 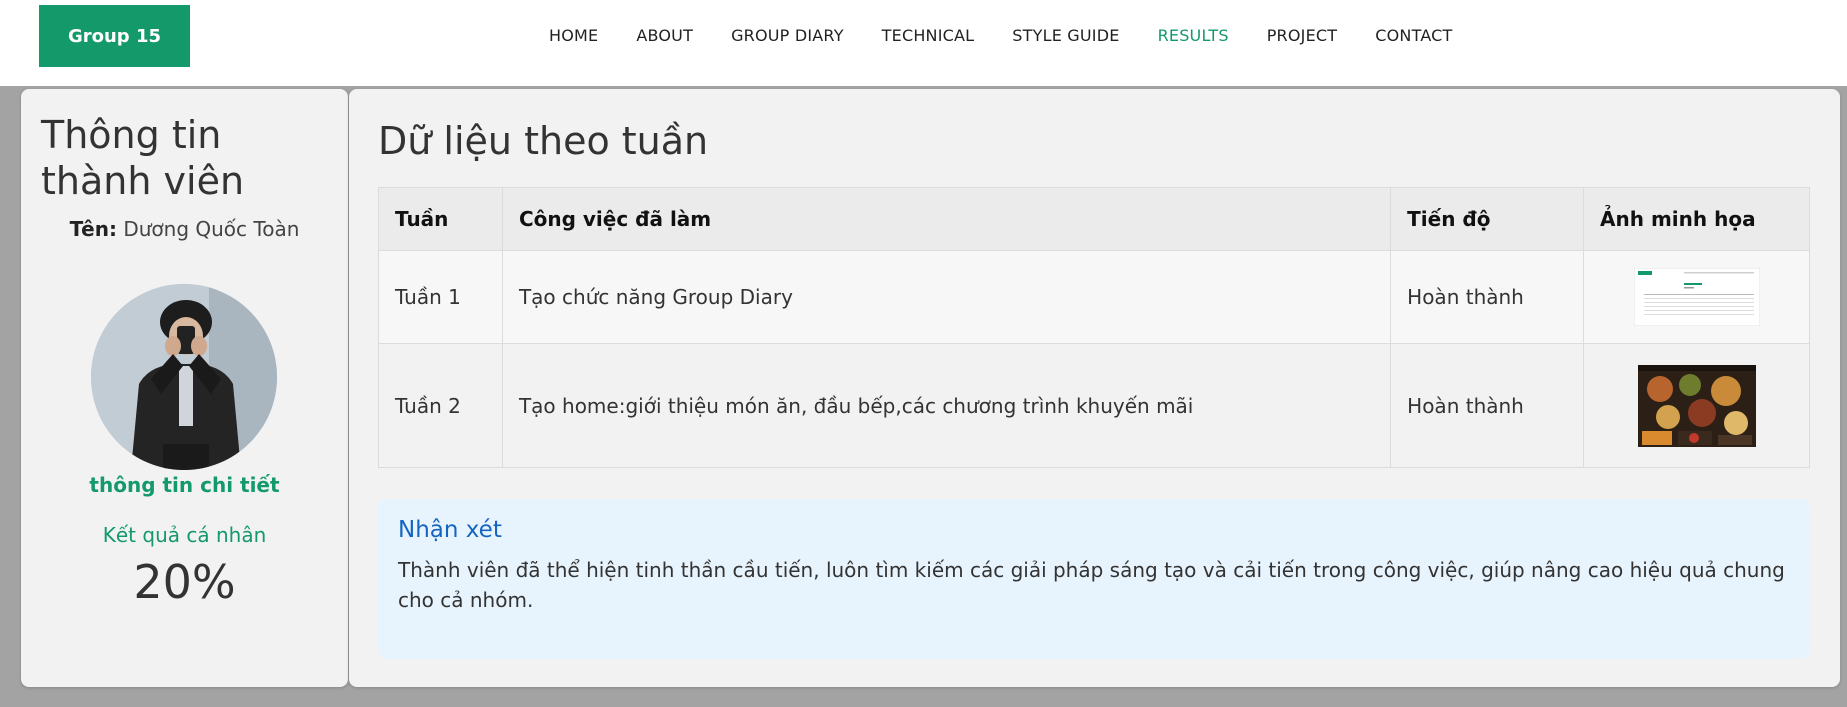 I want to click on cell-week: Tuần 2, so click(x=440, y=405).